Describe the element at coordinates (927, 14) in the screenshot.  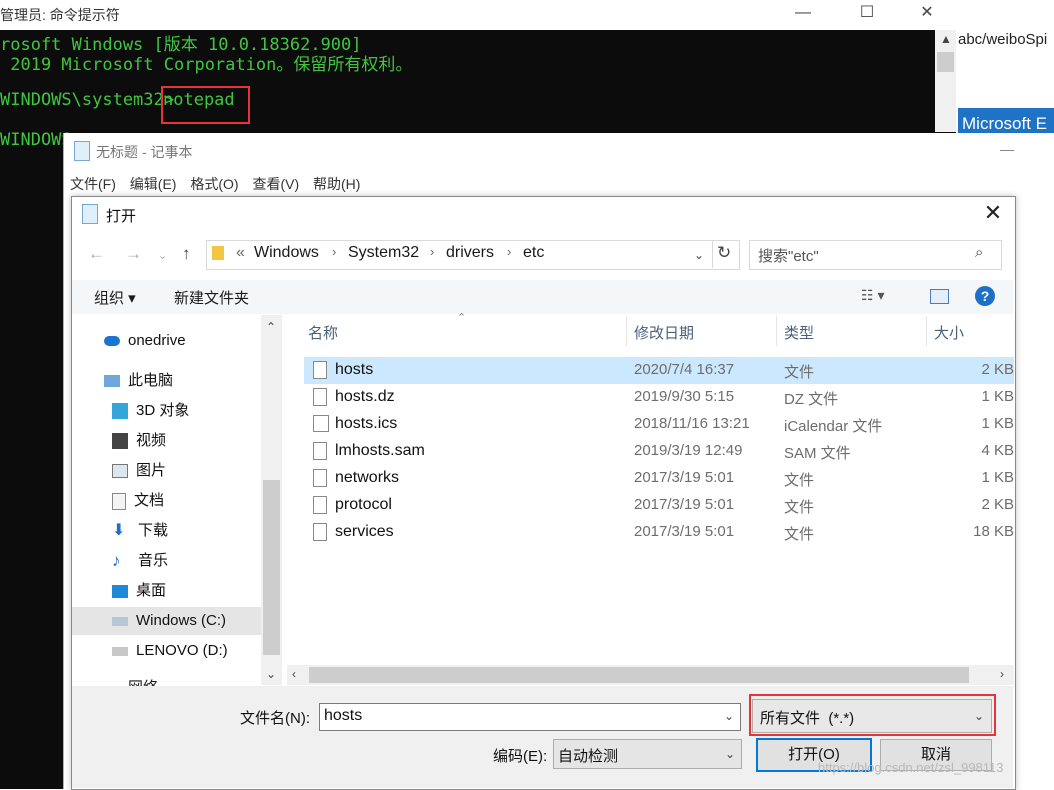
I see `close-button: ✕` at that location.